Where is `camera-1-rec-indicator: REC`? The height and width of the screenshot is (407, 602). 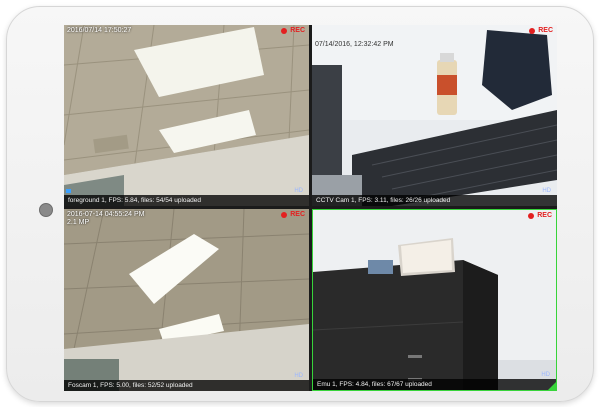
camera-1-rec-indicator: REC is located at coordinates (293, 30).